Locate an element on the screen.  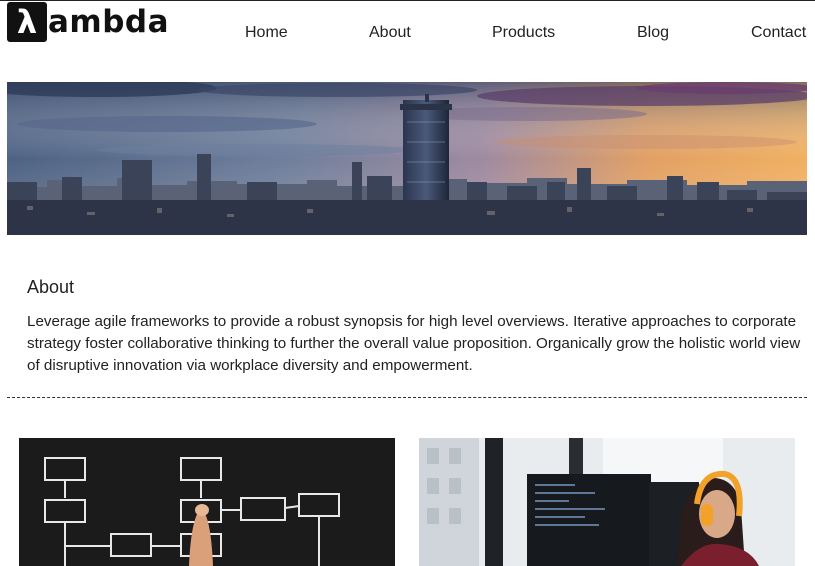
nav-home: Home is located at coordinates (266, 33).